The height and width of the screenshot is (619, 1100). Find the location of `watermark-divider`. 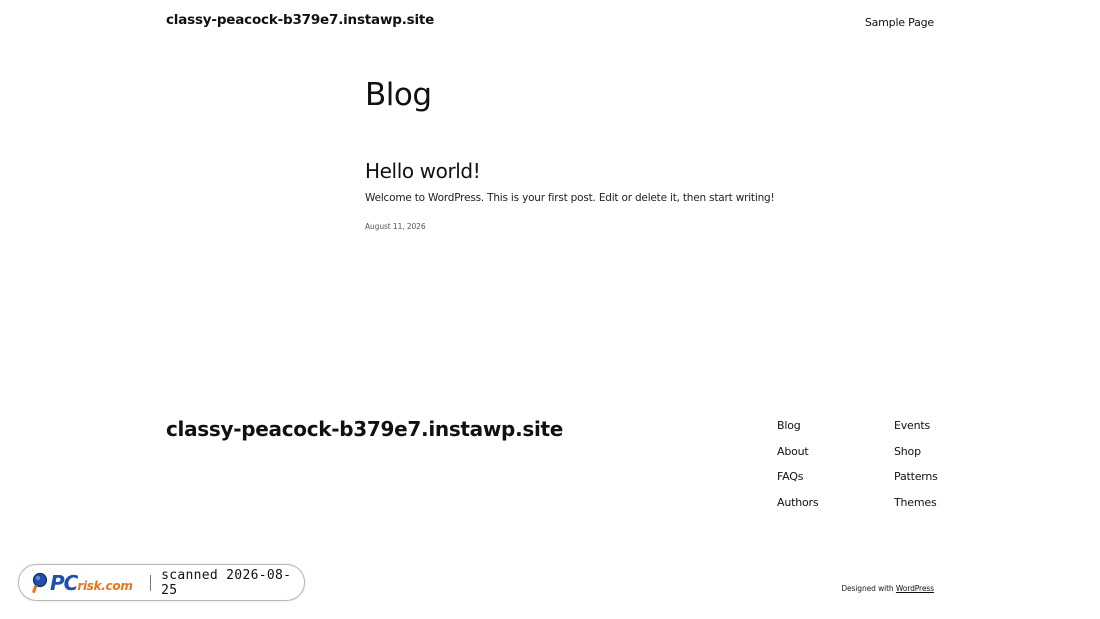

watermark-divider is located at coordinates (151, 582).